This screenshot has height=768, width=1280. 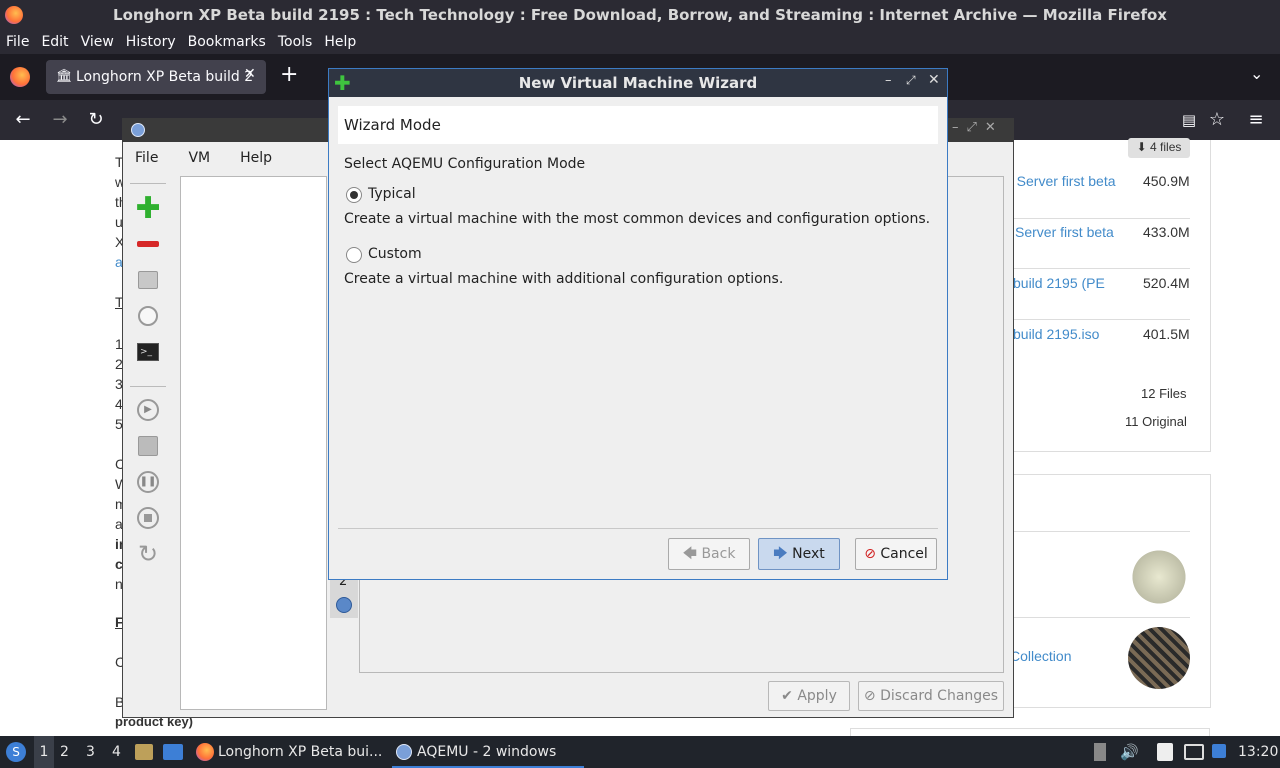 I want to click on collection-link: Collection, so click(x=1040, y=656).